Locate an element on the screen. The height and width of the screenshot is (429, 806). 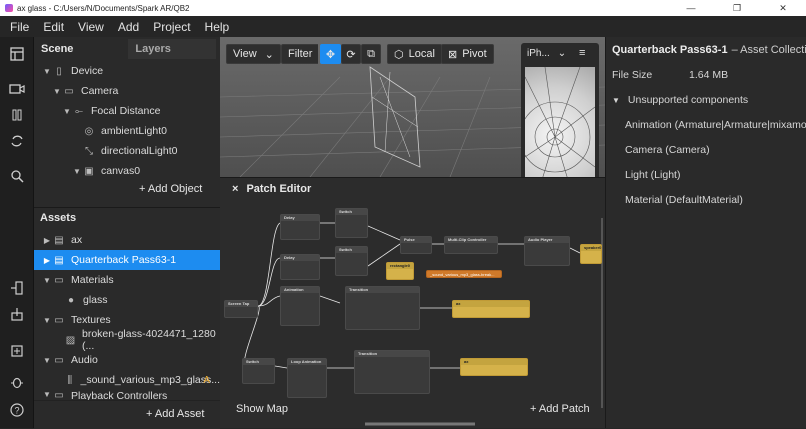
move-tool-icon: ✥ is located at coordinates (330, 54).